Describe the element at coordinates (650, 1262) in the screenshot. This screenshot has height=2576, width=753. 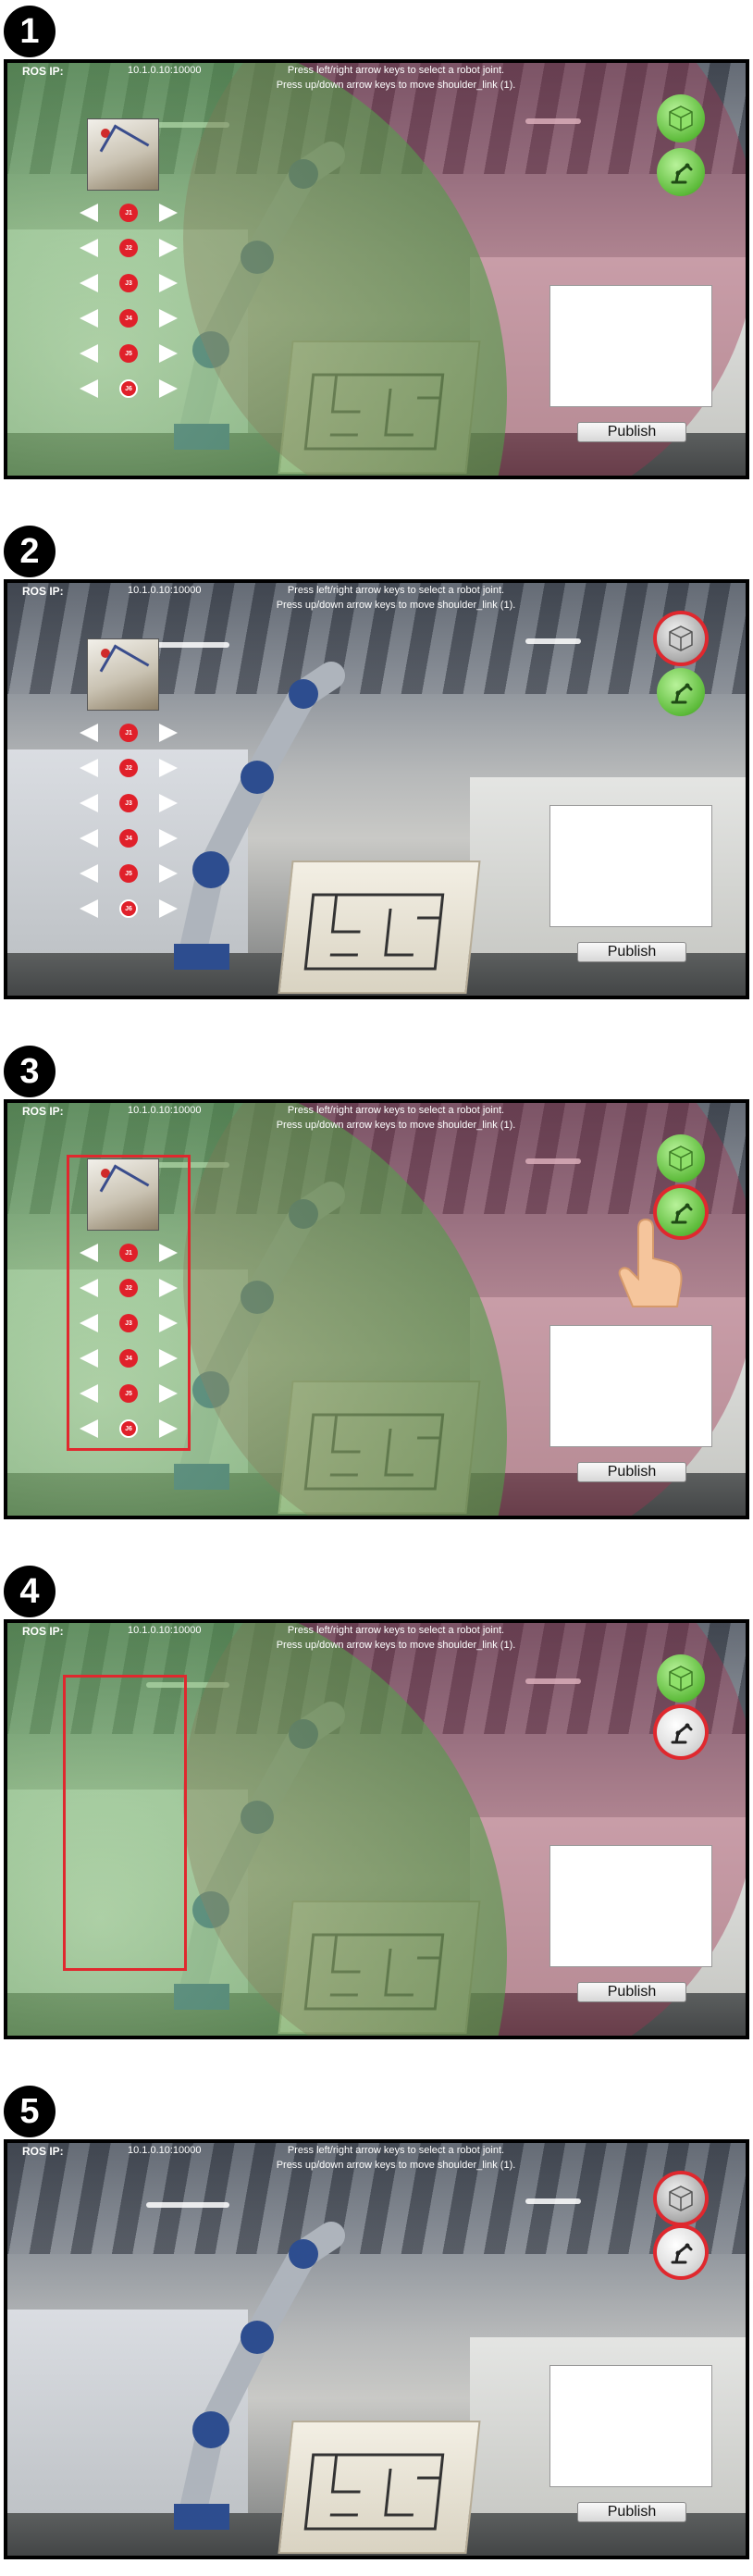
I see `hand-pointer-icon` at that location.